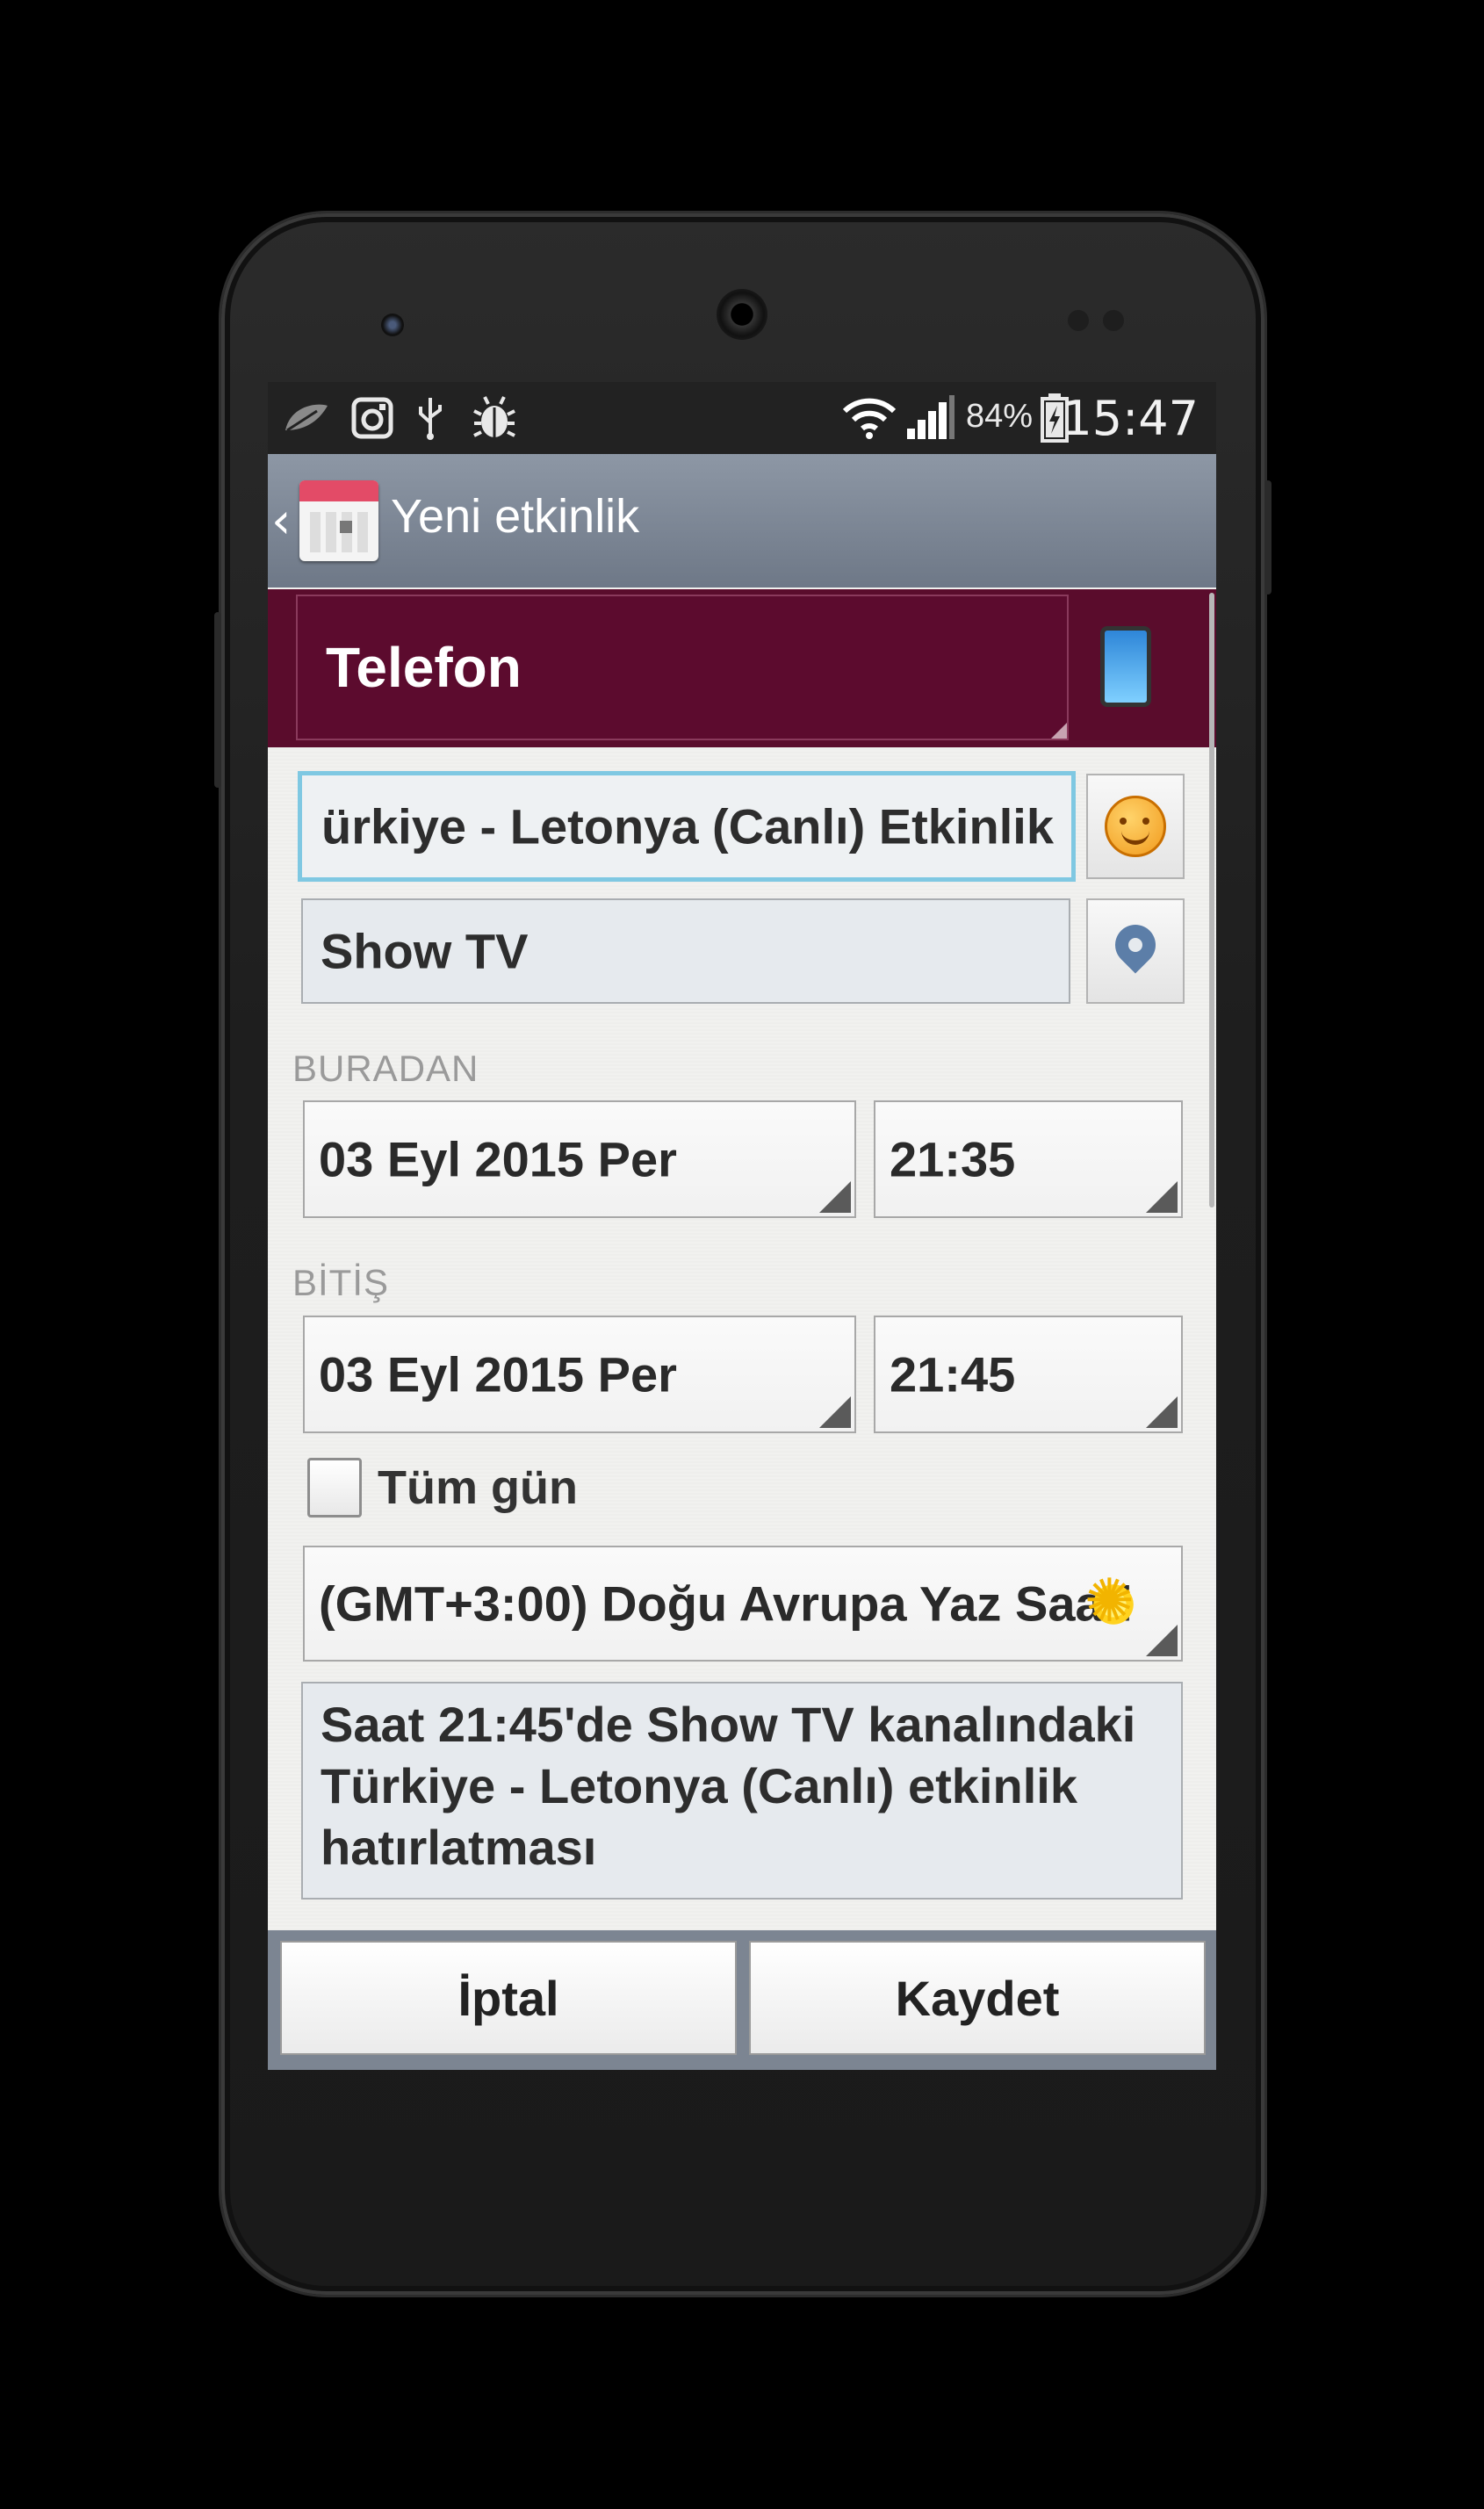 This screenshot has width=1484, height=2509. What do you see at coordinates (1028, 1374) in the screenshot?
I see `to-time-picker: 21:45` at bounding box center [1028, 1374].